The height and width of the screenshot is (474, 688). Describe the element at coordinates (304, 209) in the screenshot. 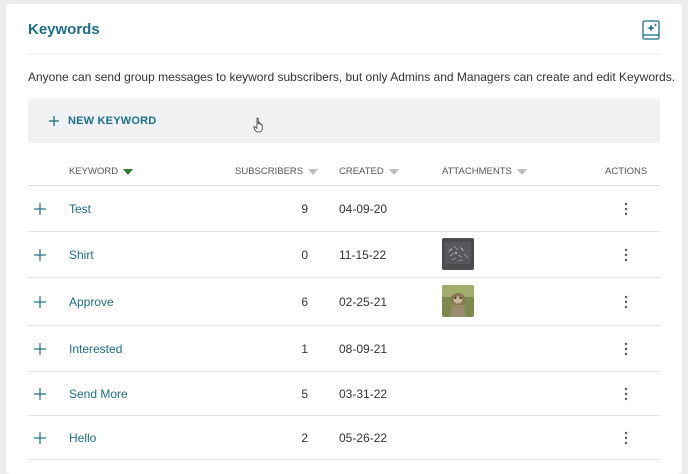

I see `subscriber-count: 9` at that location.